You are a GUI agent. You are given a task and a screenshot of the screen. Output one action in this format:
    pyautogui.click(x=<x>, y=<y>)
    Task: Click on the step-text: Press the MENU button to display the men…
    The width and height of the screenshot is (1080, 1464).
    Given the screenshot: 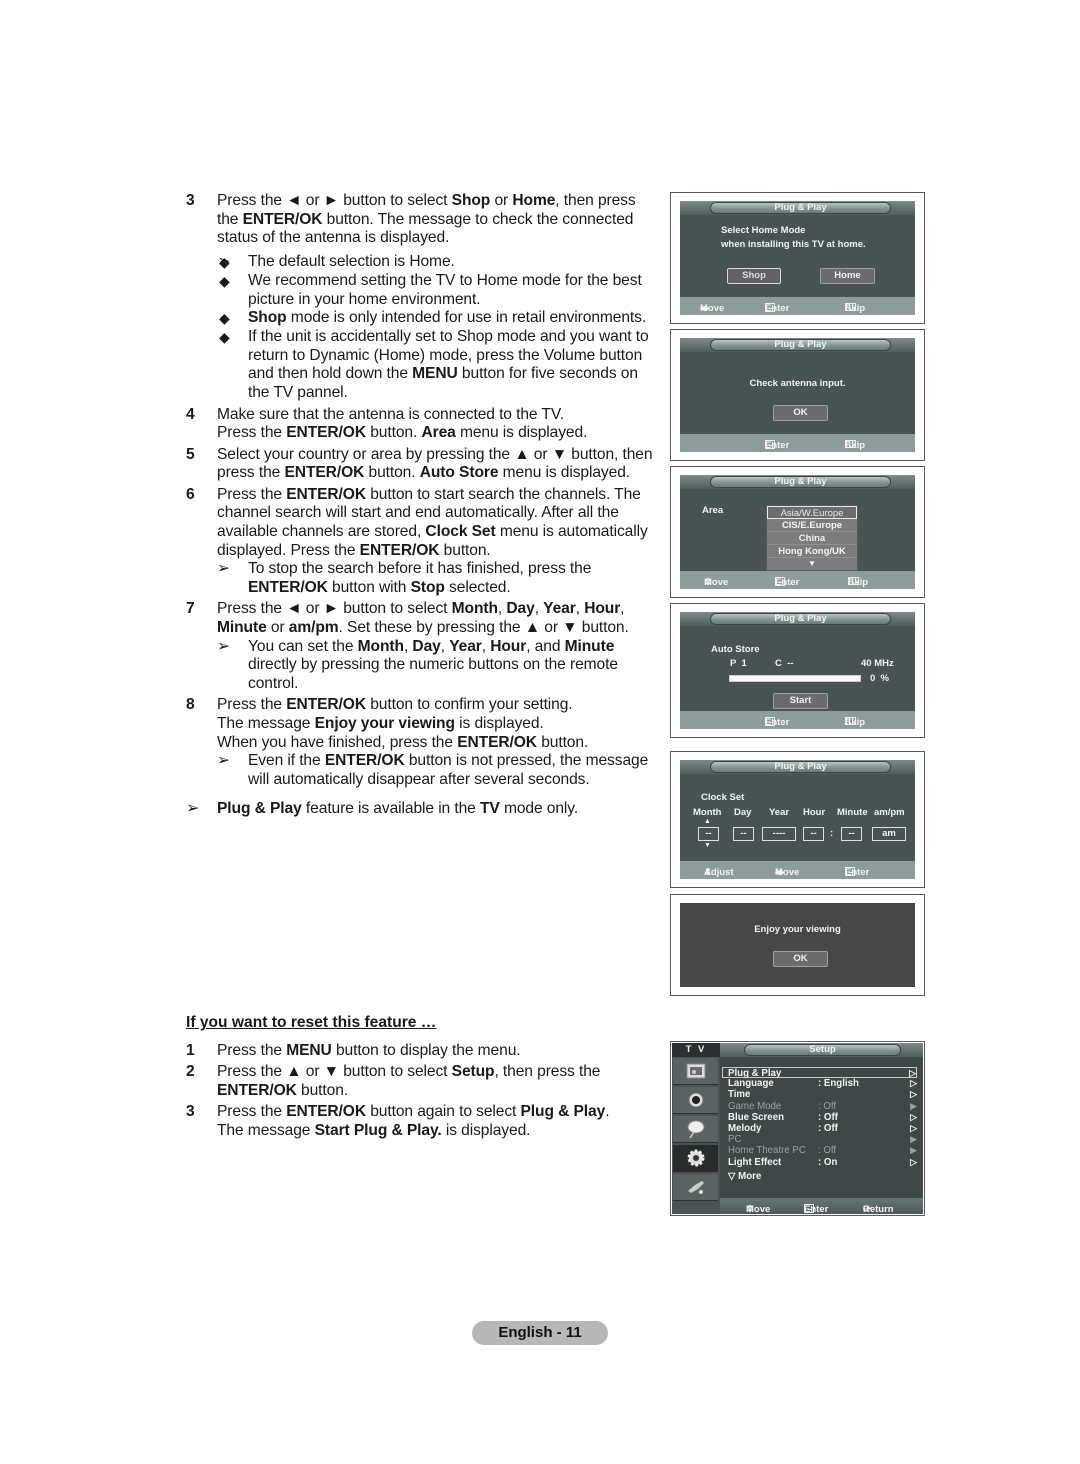 What is the action you would take?
    pyautogui.click(x=369, y=1050)
    